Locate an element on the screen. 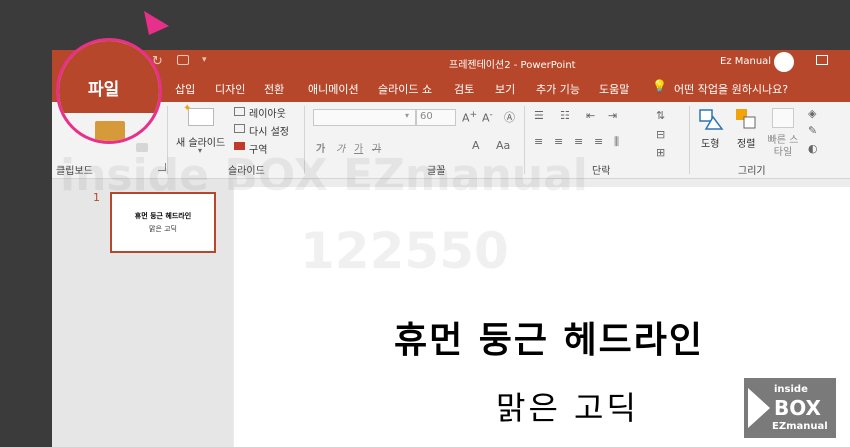 This screenshot has height=447, width=850. decrease-indent-icon: ⇤ is located at coordinates (590, 115).